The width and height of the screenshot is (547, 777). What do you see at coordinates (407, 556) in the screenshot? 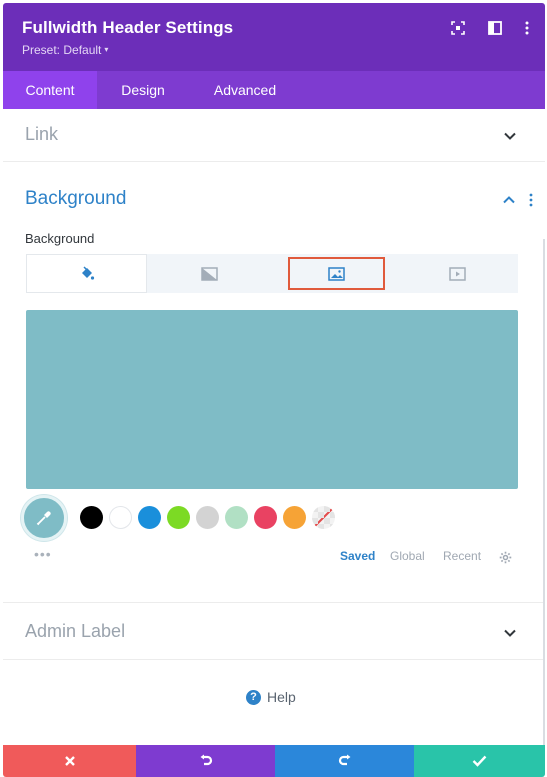
I see `palette-tab-global: Global` at bounding box center [407, 556].